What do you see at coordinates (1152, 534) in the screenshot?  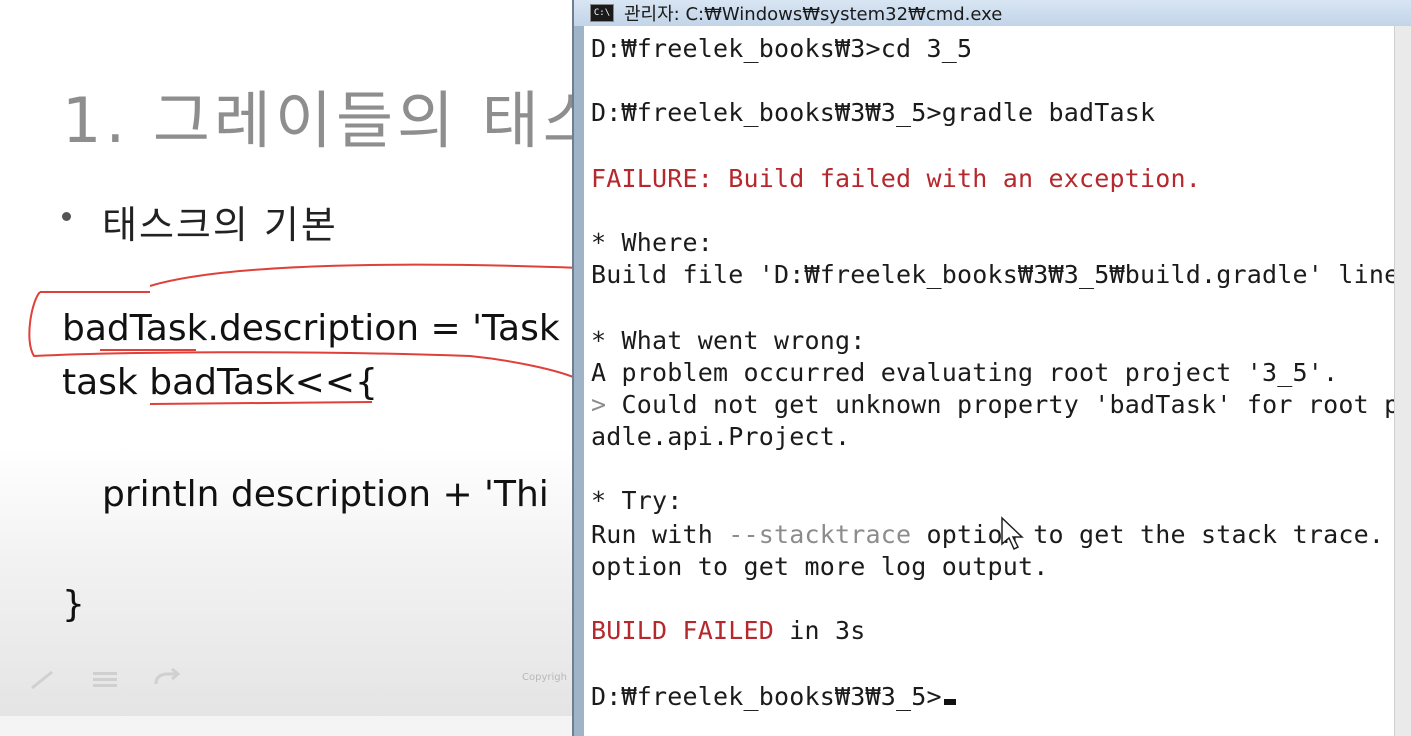 I see `terminal-text-segment: option to get the stack trace. Run` at bounding box center [1152, 534].